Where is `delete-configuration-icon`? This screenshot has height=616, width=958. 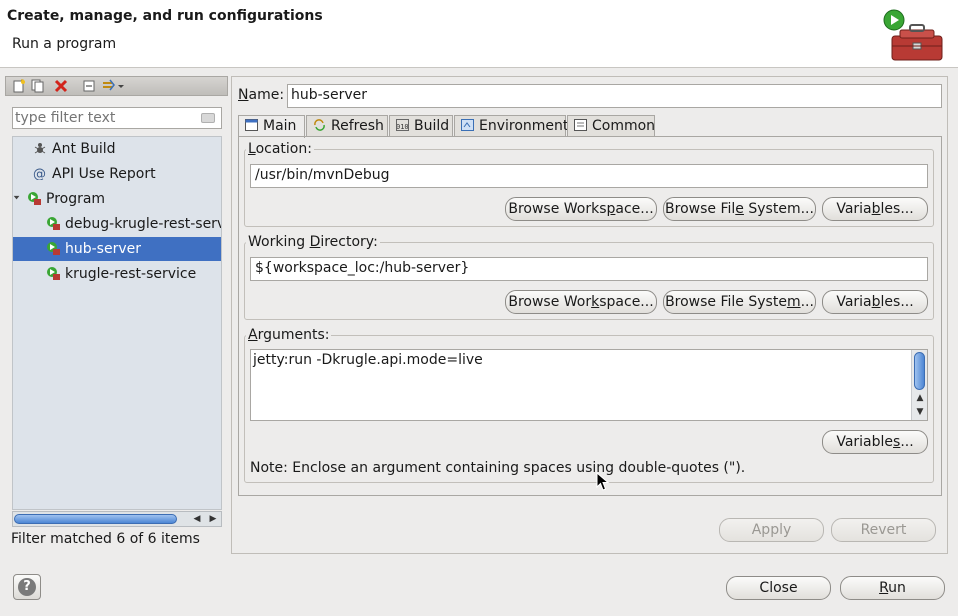 delete-configuration-icon is located at coordinates (61, 86).